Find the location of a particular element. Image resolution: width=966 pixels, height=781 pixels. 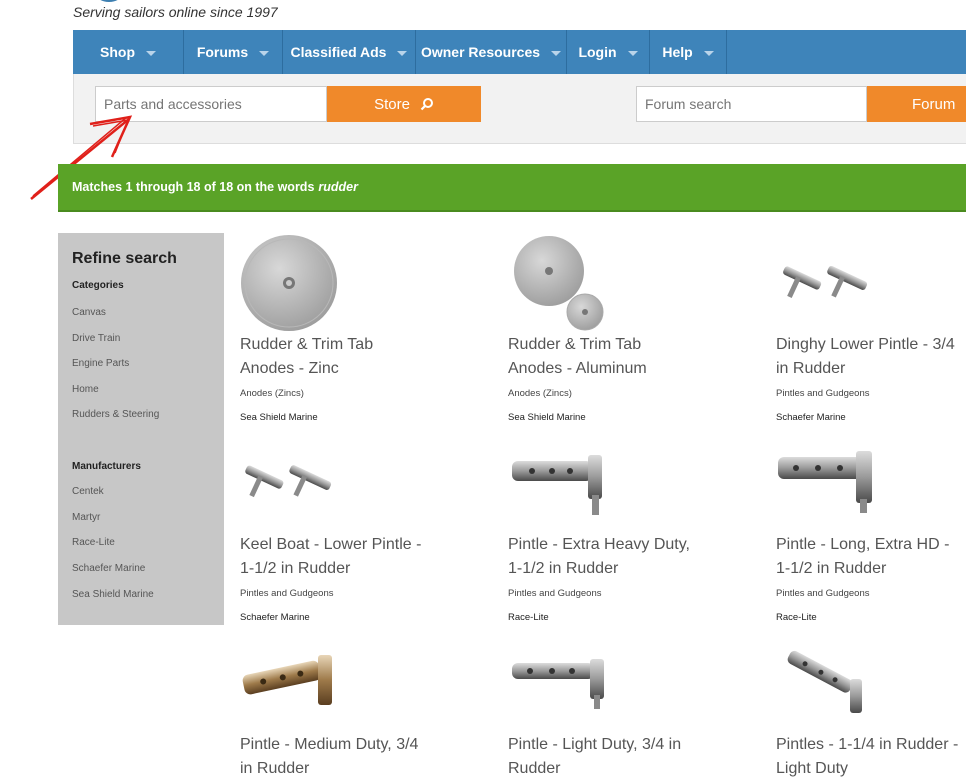

forum-button-label: Forum is located at coordinates (934, 104).